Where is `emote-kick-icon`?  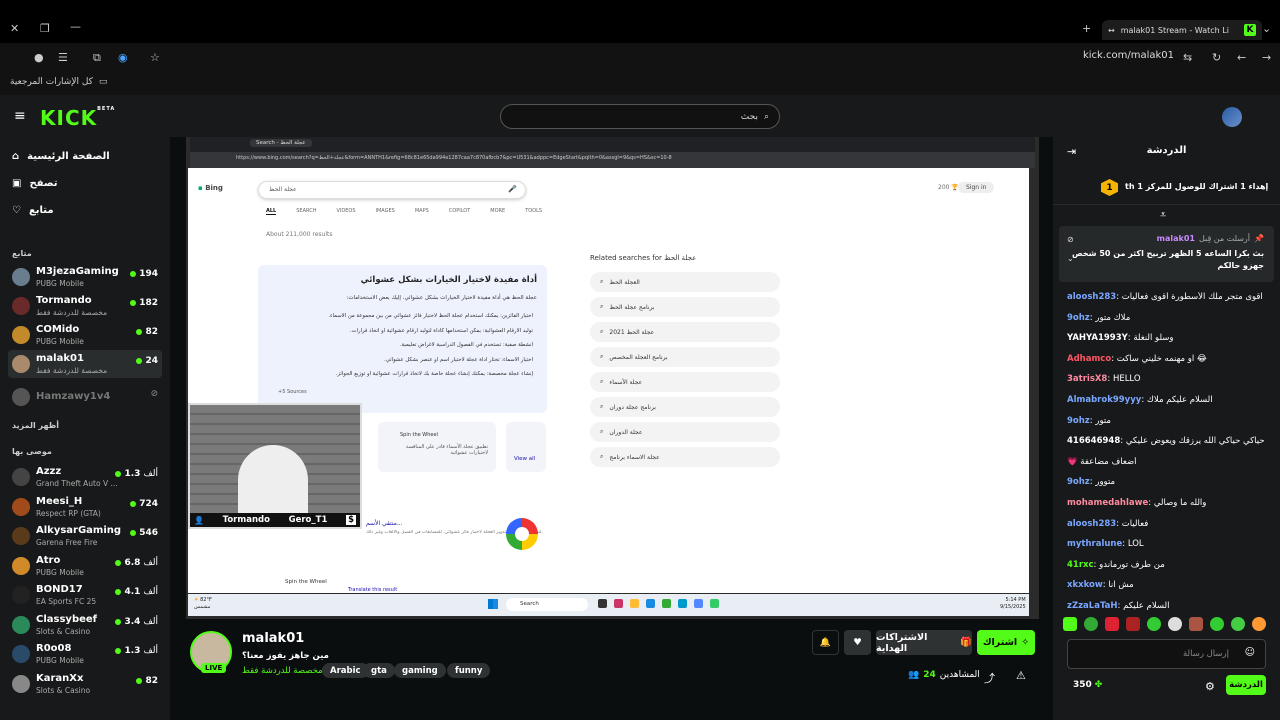 emote-kick-icon is located at coordinates (1070, 624).